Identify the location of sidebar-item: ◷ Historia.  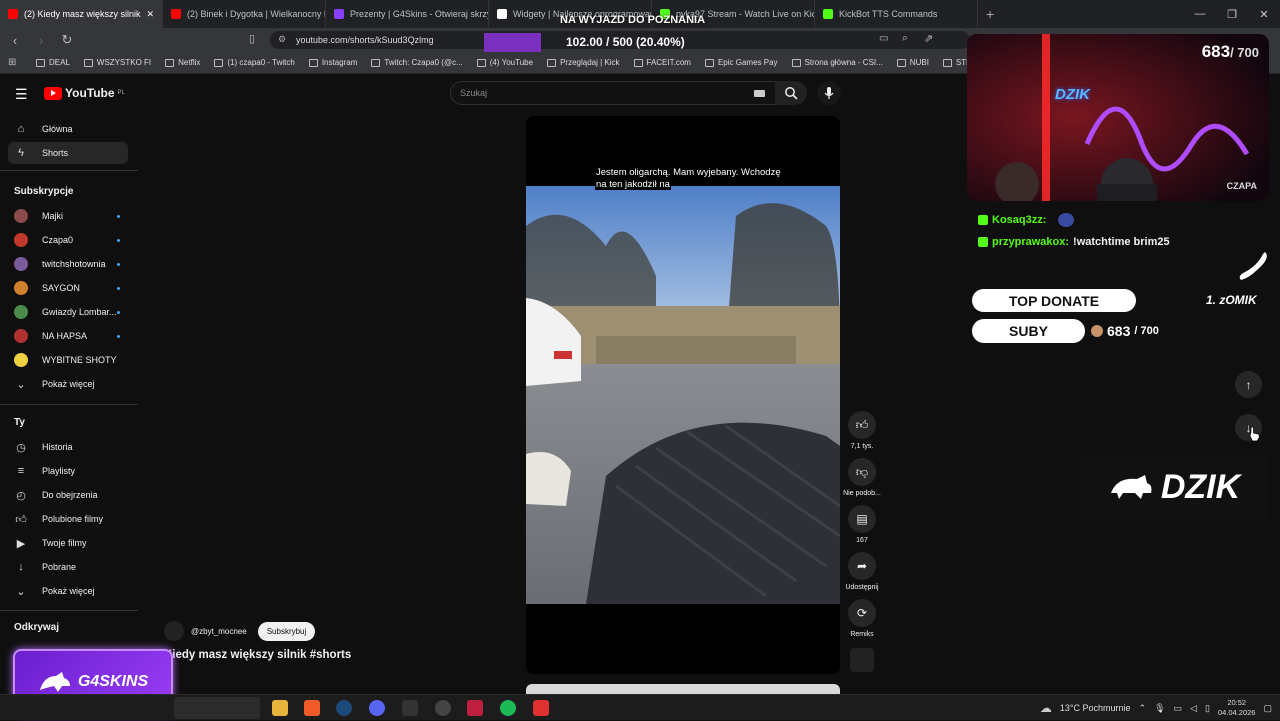
(68, 447).